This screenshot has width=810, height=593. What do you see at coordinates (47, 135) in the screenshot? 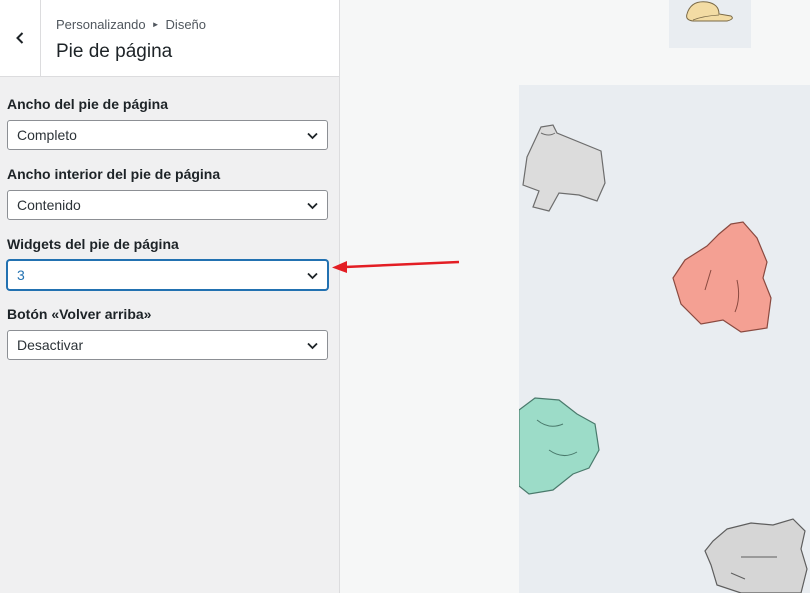
I see `footer-width-value: Completo` at bounding box center [47, 135].